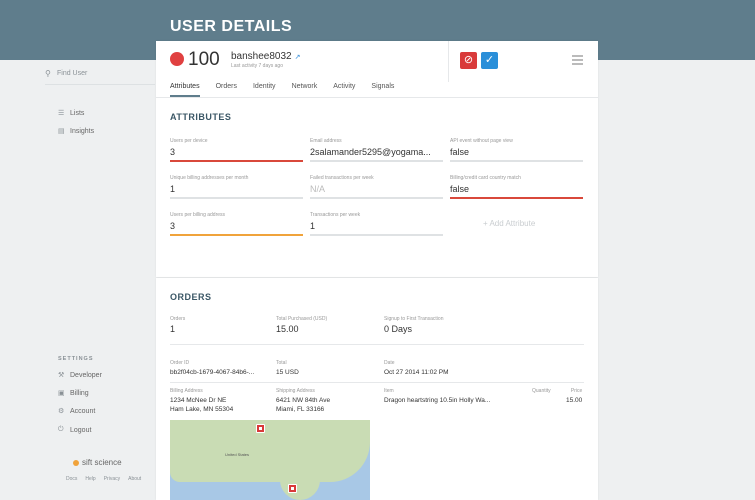  What do you see at coordinates (72, 73) in the screenshot?
I see `search-placeholder: Find User` at bounding box center [72, 73].